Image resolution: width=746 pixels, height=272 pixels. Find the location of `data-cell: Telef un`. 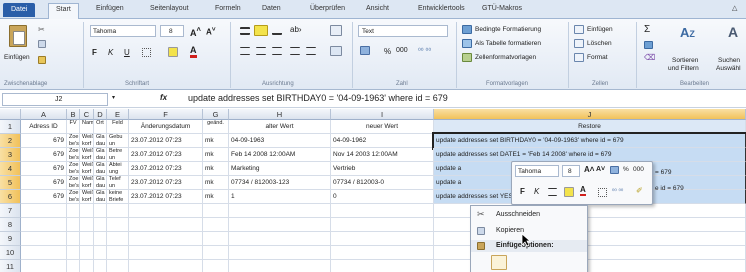

data-cell: Telef un is located at coordinates (118, 183).